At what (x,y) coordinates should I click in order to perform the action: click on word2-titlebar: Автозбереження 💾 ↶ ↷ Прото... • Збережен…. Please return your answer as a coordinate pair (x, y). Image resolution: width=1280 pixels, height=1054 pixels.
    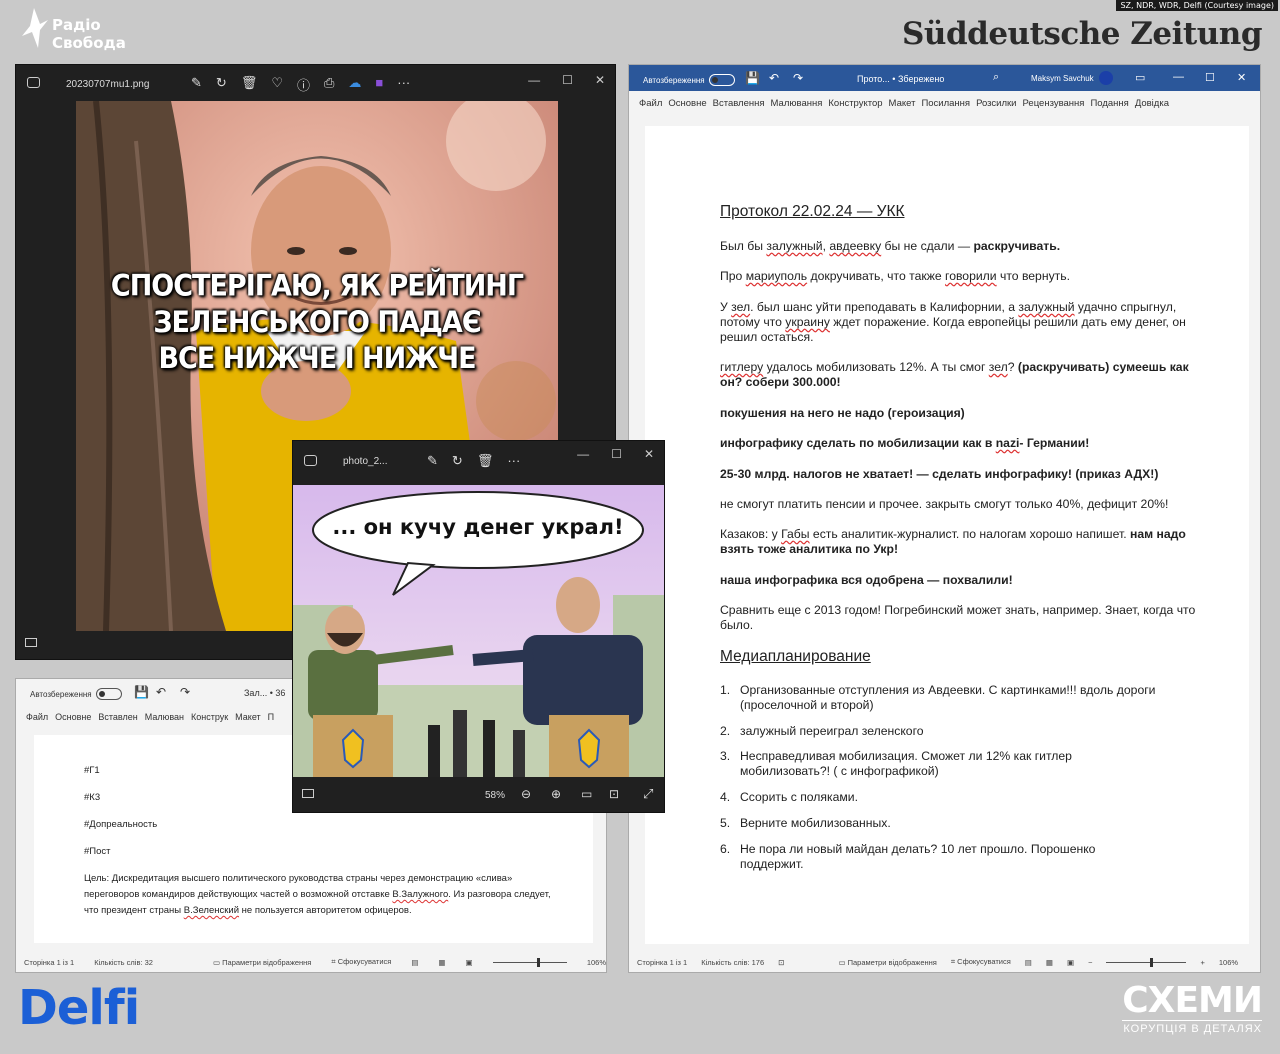
    Looking at the image, I should click on (944, 78).